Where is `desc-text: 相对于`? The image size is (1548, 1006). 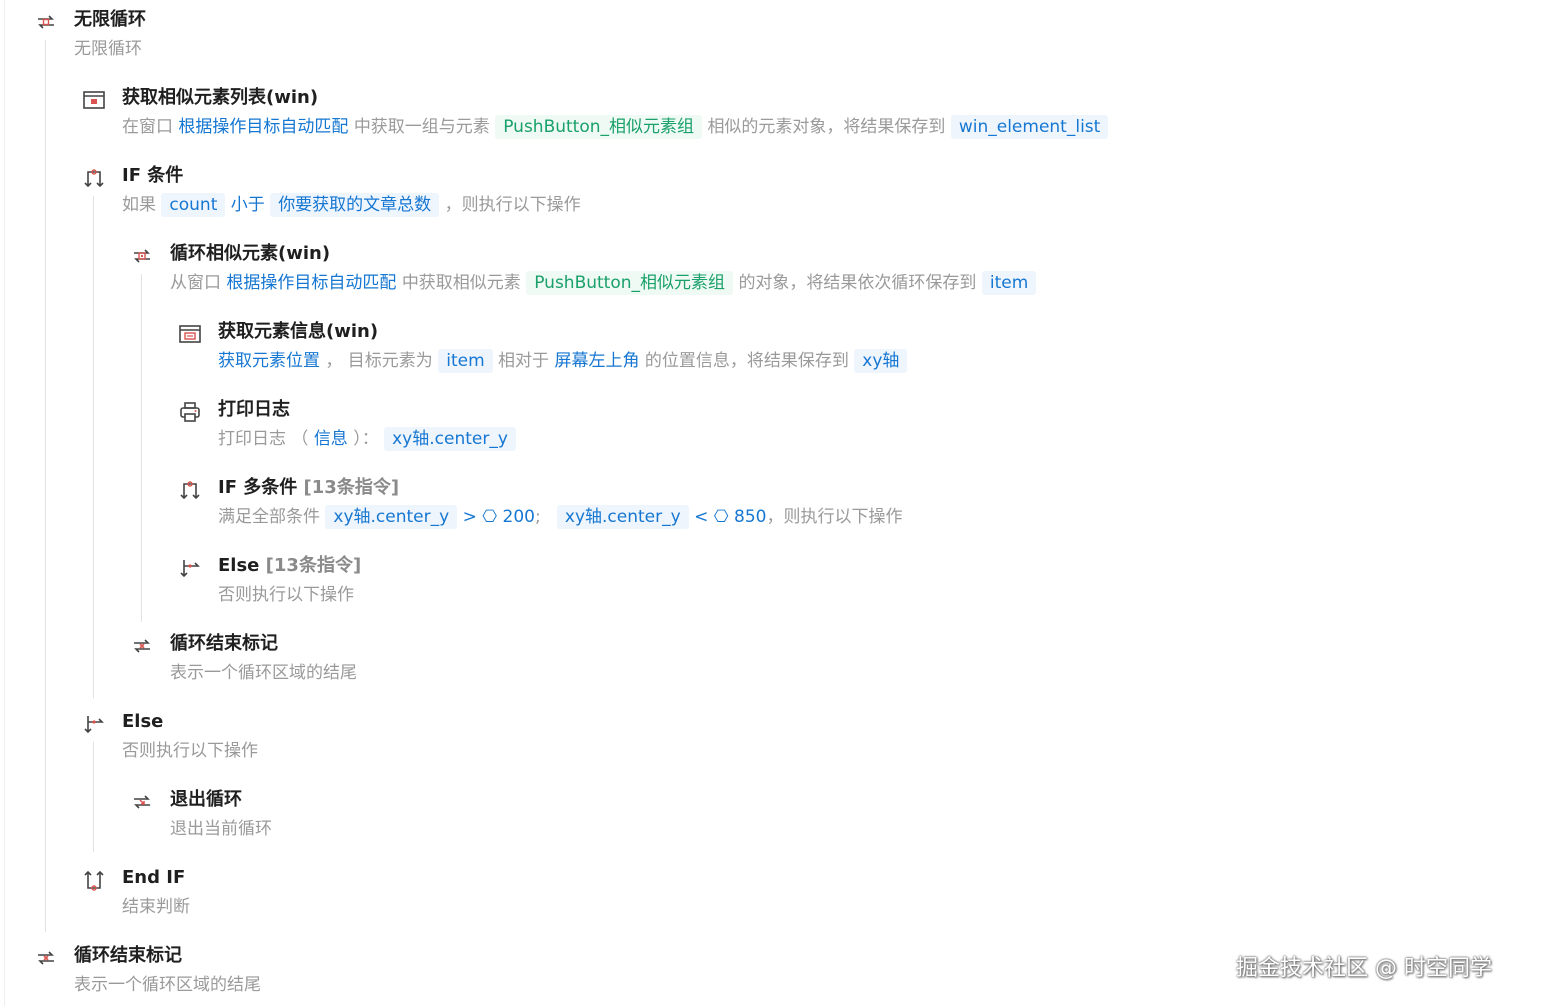 desc-text: 相对于 is located at coordinates (524, 361).